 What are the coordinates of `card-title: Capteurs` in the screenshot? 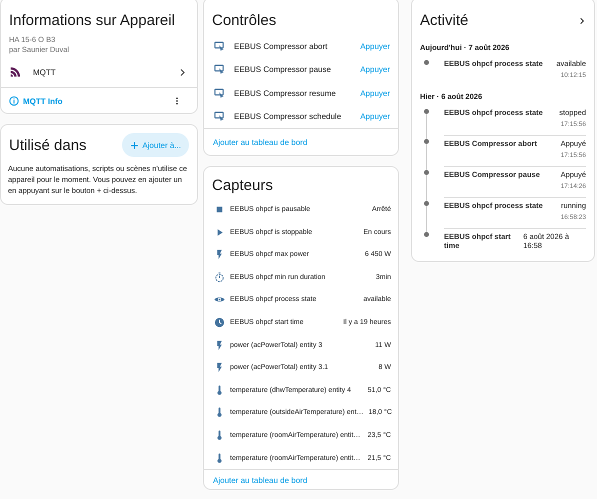 It's located at (242, 186).